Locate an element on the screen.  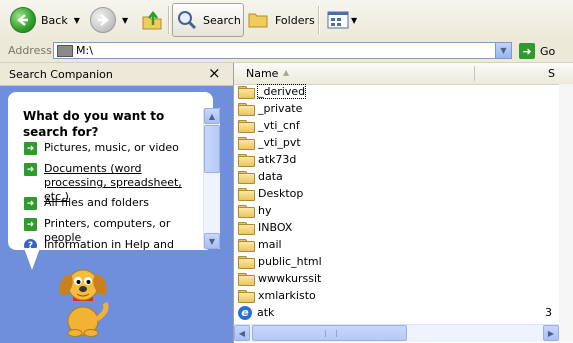
folders-label: Folders is located at coordinates (295, 20).